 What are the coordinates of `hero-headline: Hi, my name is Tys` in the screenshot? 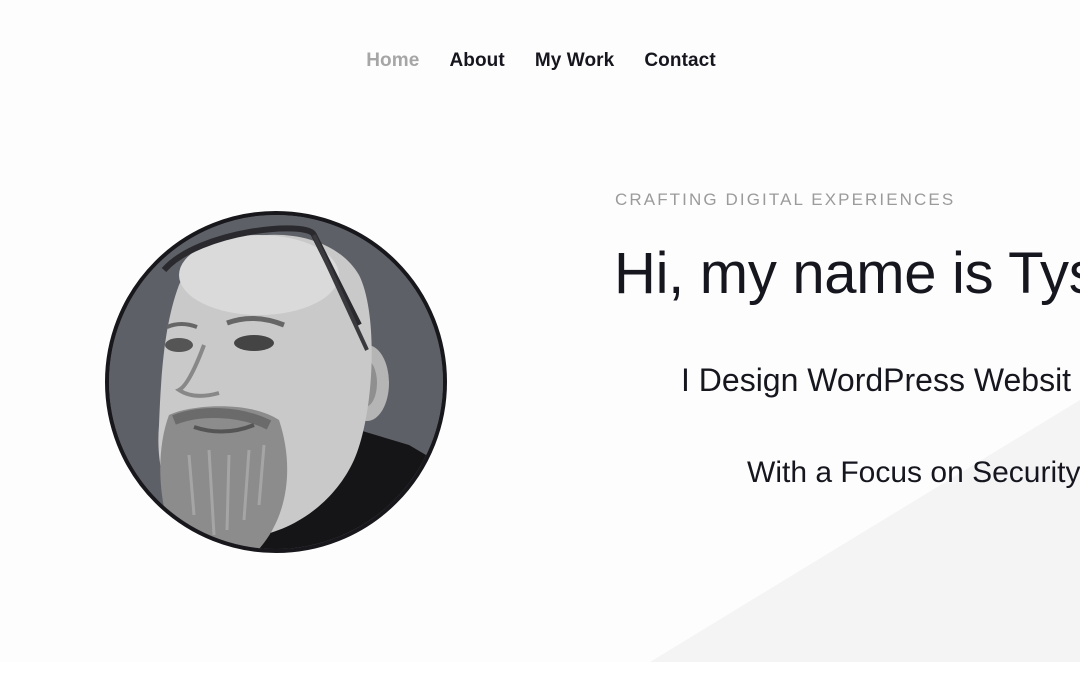 It's located at (847, 273).